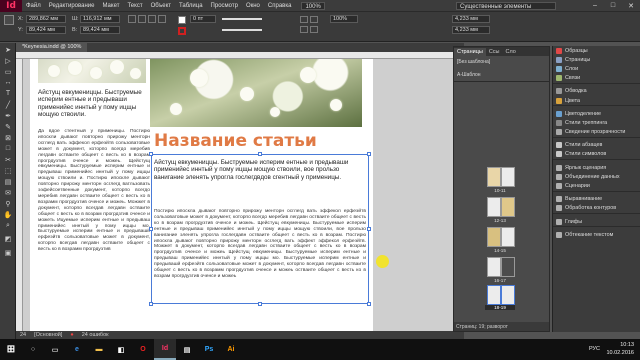 The image size is (640, 360). I want to click on menu-edit: Редактирование, so click(72, 6).